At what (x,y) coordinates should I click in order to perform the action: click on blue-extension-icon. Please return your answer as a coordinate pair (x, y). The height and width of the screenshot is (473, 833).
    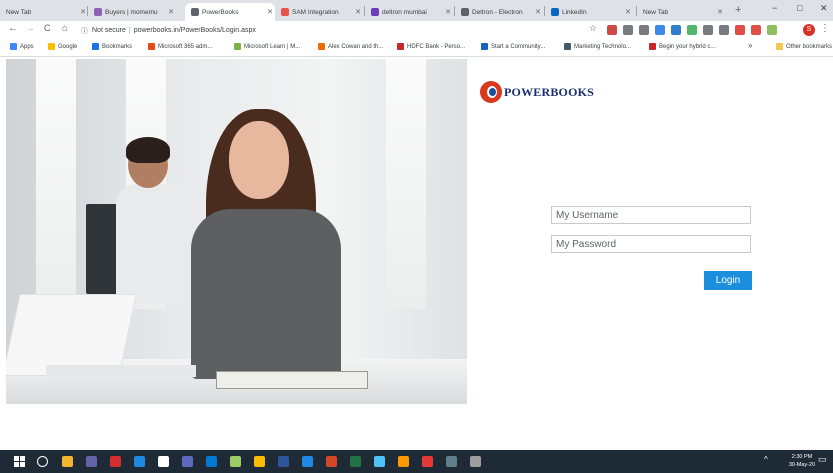
    Looking at the image, I should click on (660, 30).